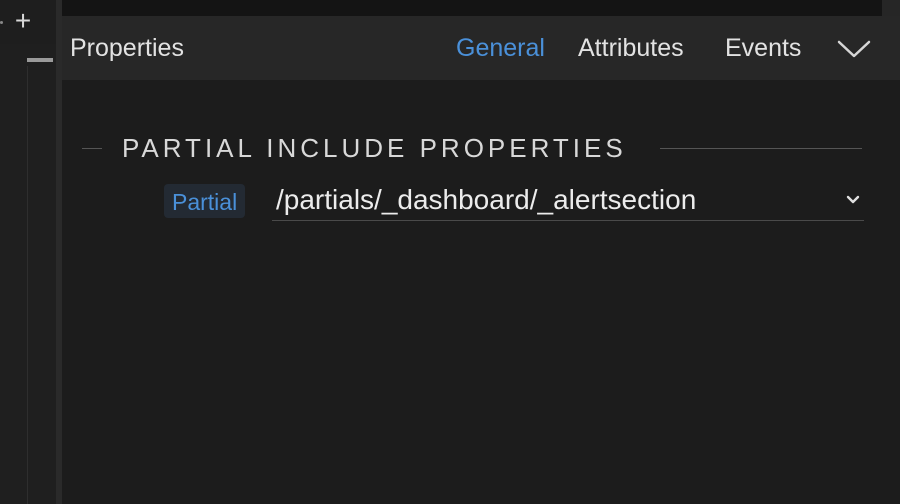 This screenshot has height=504, width=900. What do you see at coordinates (127, 48) in the screenshot?
I see `panel-title: Properties` at bounding box center [127, 48].